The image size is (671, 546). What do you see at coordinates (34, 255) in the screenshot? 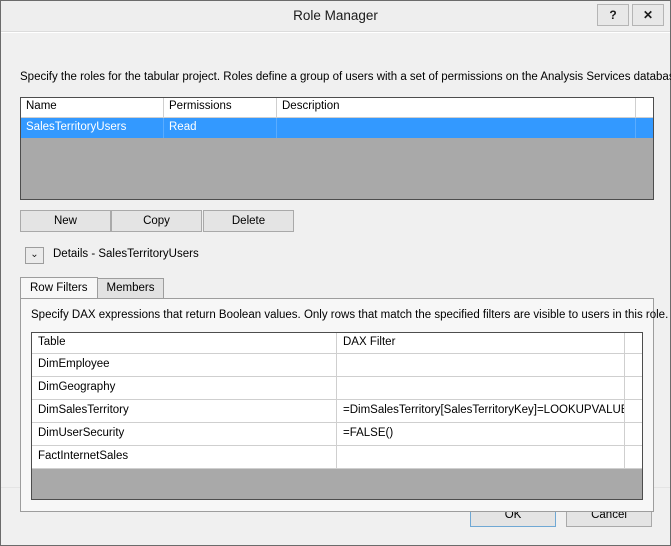
I see `chevron-down-icon: ⌄` at bounding box center [34, 255].